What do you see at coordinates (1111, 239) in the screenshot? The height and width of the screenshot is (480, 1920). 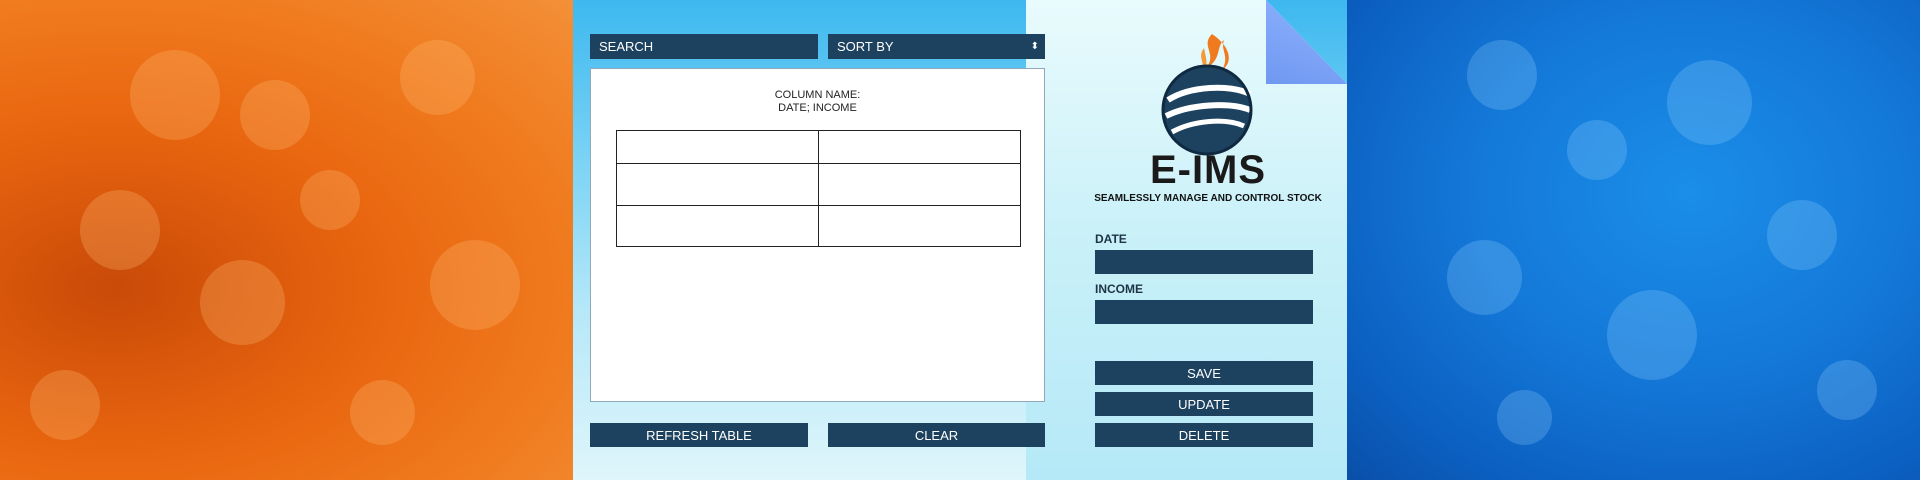 I see `date-label: DATE` at bounding box center [1111, 239].